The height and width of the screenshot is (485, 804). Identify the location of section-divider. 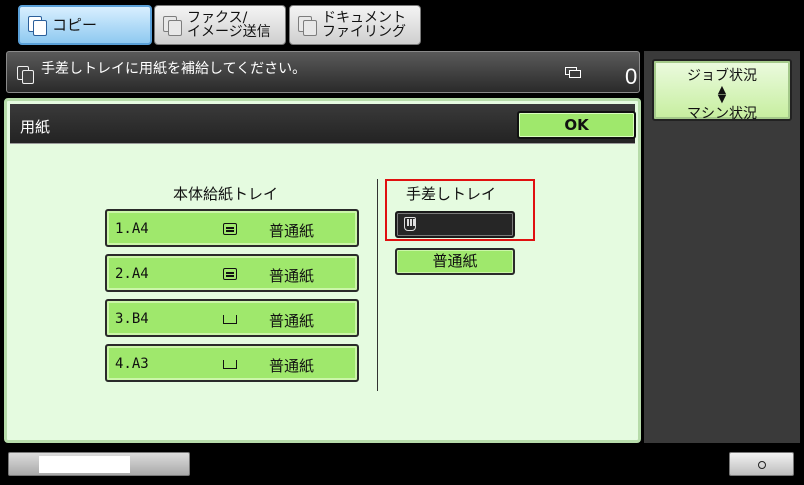
(377, 285).